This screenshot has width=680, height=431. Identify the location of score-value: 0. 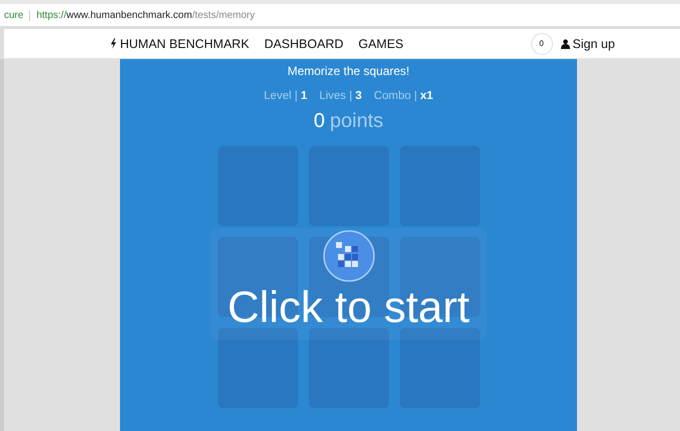
(319, 121).